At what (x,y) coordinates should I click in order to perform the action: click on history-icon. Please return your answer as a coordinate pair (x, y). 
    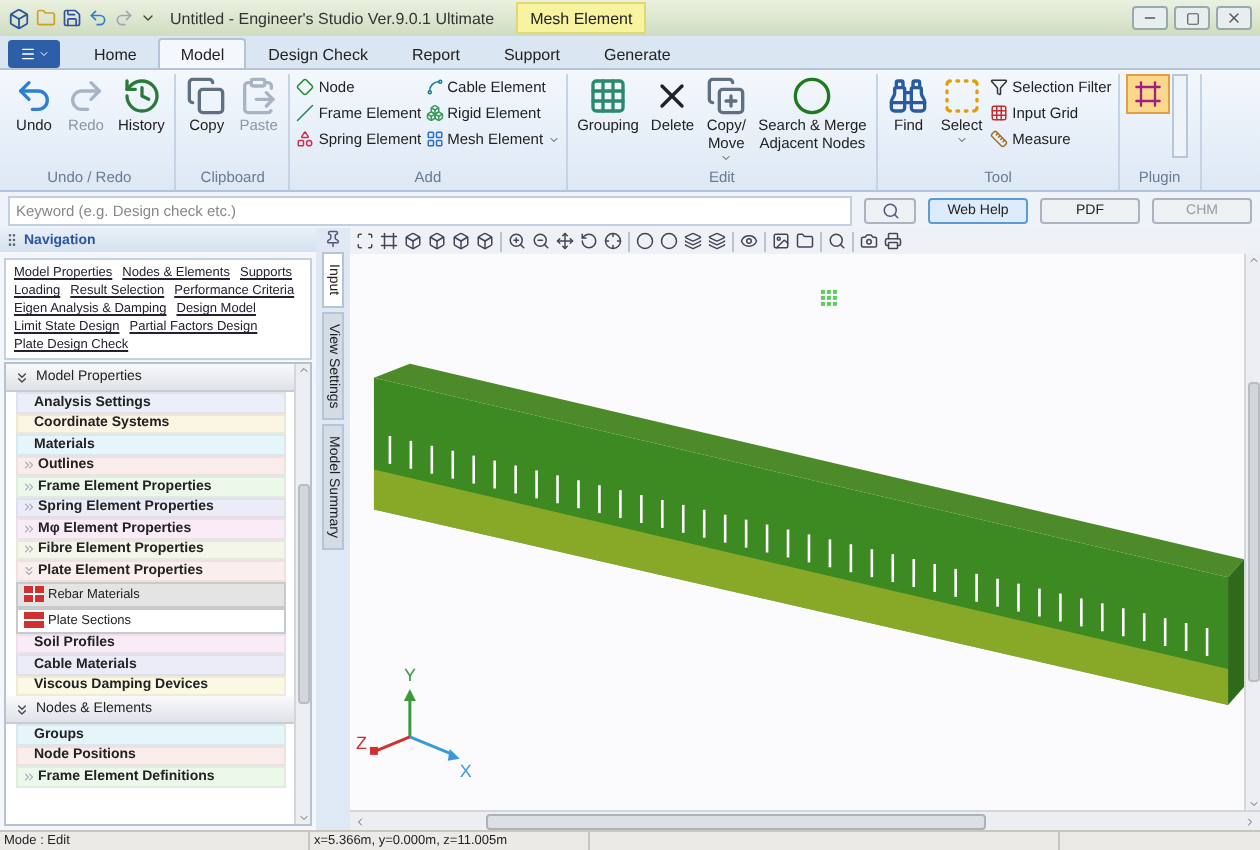
    Looking at the image, I should click on (141, 96).